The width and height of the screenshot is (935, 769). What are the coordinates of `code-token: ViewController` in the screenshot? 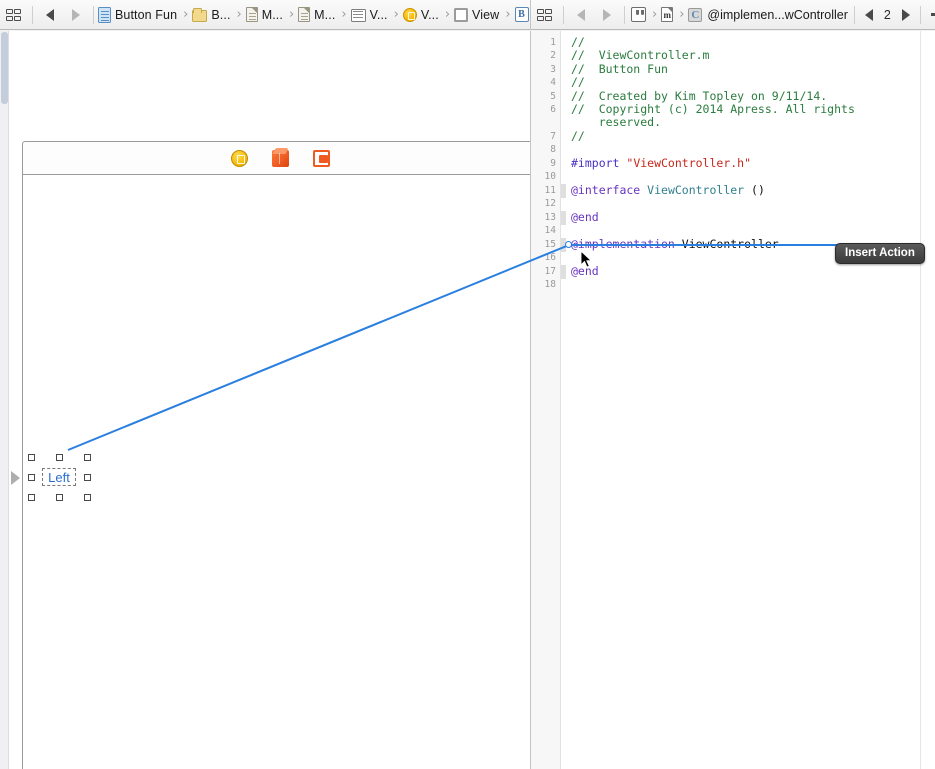 It's located at (730, 244).